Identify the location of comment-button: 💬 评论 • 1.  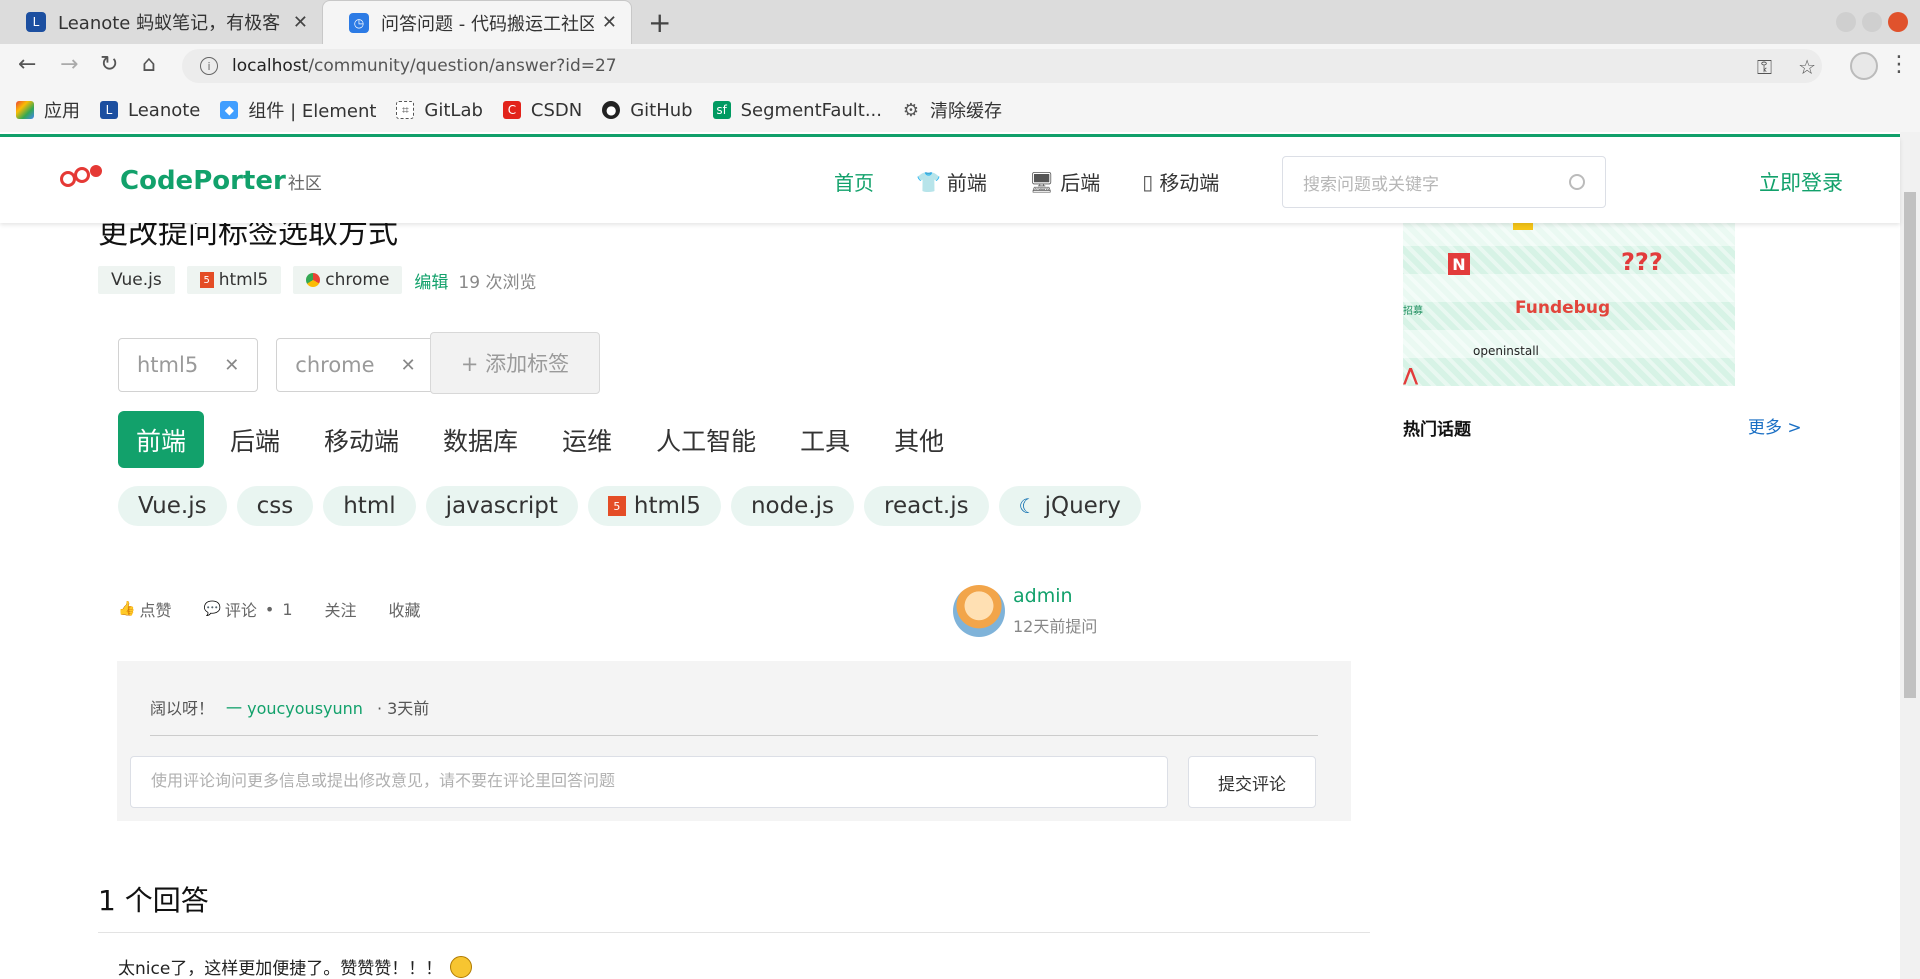
(247, 609).